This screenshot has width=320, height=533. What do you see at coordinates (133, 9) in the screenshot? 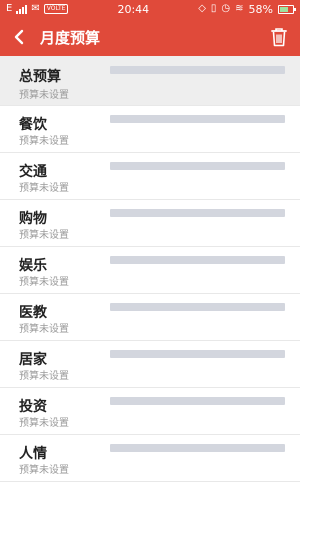
I see `status-time: 20:44` at bounding box center [133, 9].